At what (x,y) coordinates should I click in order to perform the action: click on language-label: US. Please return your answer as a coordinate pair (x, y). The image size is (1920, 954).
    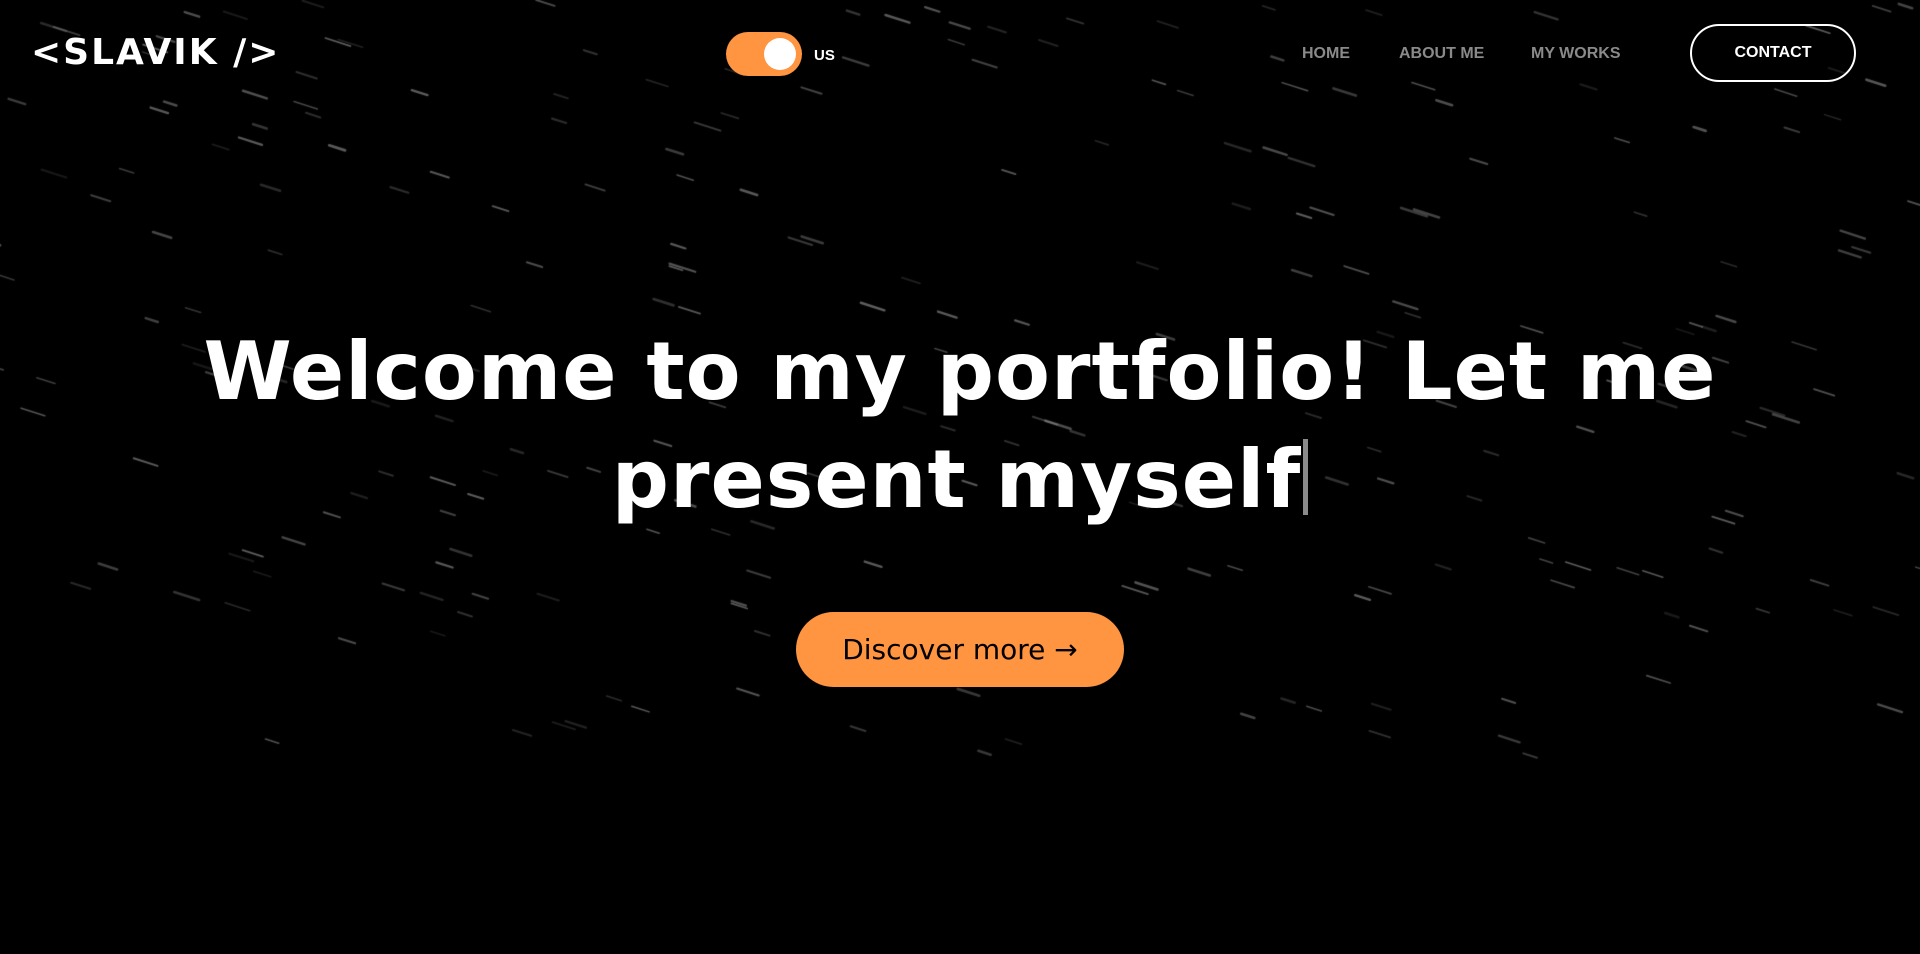
    Looking at the image, I should click on (824, 55).